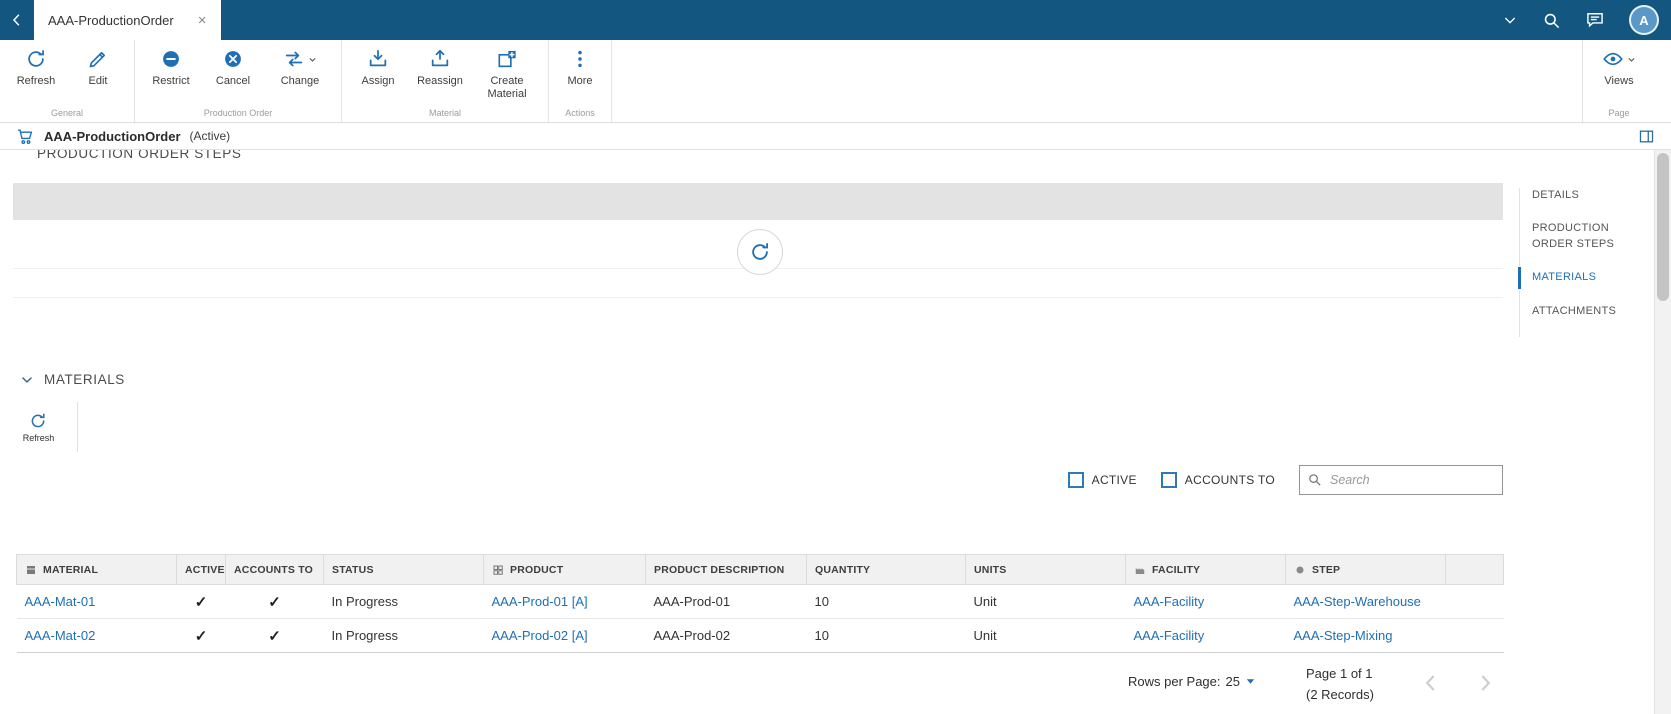 This screenshot has height=714, width=1671. What do you see at coordinates (1205, 569) in the screenshot?
I see `column-header-facility: FACILITY` at bounding box center [1205, 569].